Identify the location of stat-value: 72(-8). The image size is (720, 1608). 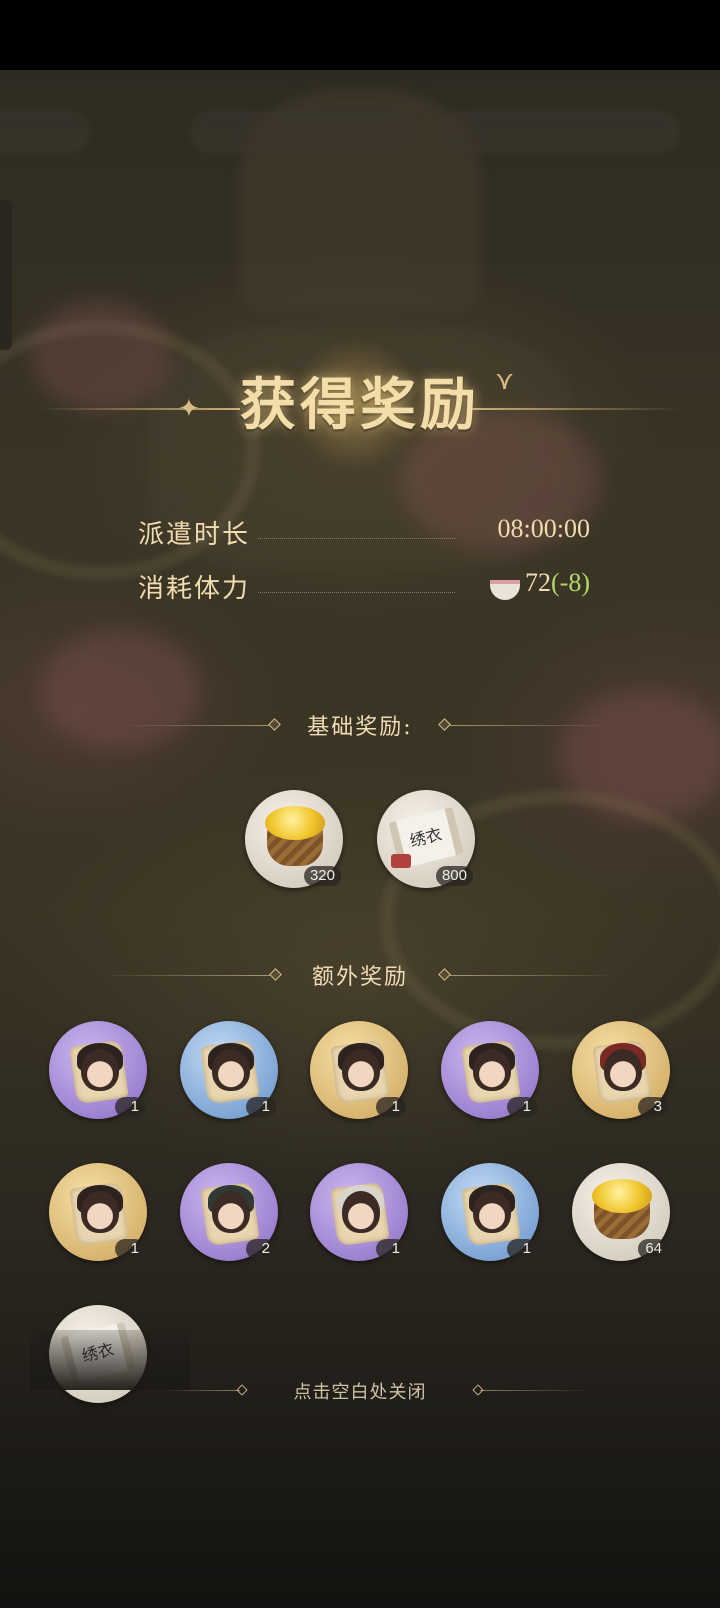
(539, 584).